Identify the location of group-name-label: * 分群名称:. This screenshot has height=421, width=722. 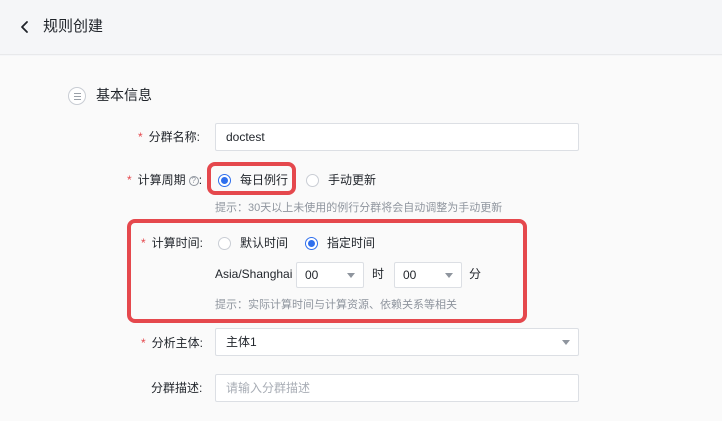
(169, 137).